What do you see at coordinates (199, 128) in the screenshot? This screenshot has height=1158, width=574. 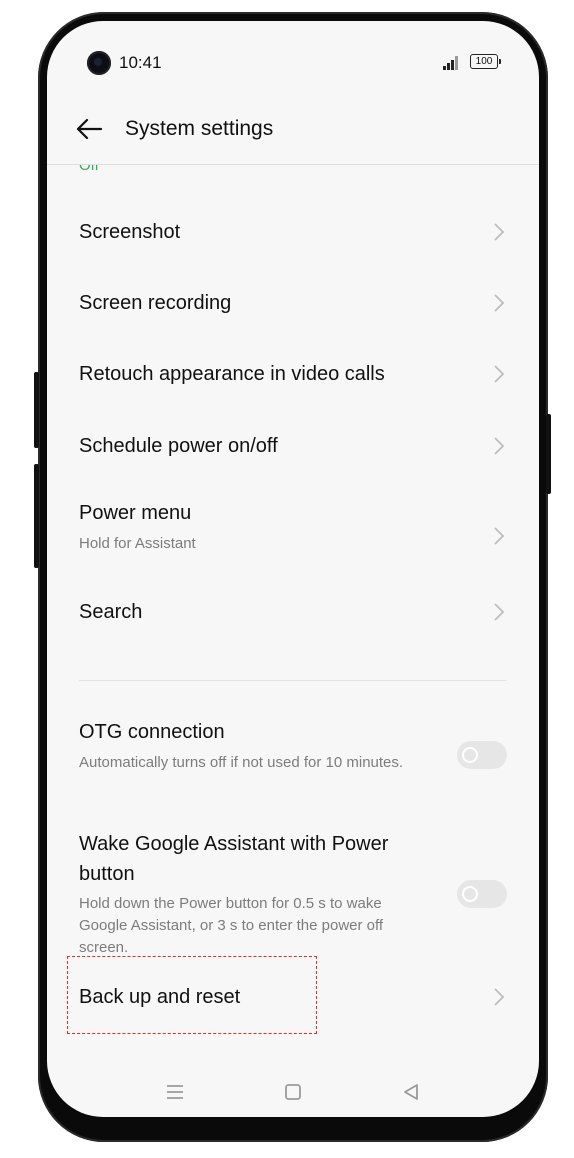 I see `page-title: System settings` at bounding box center [199, 128].